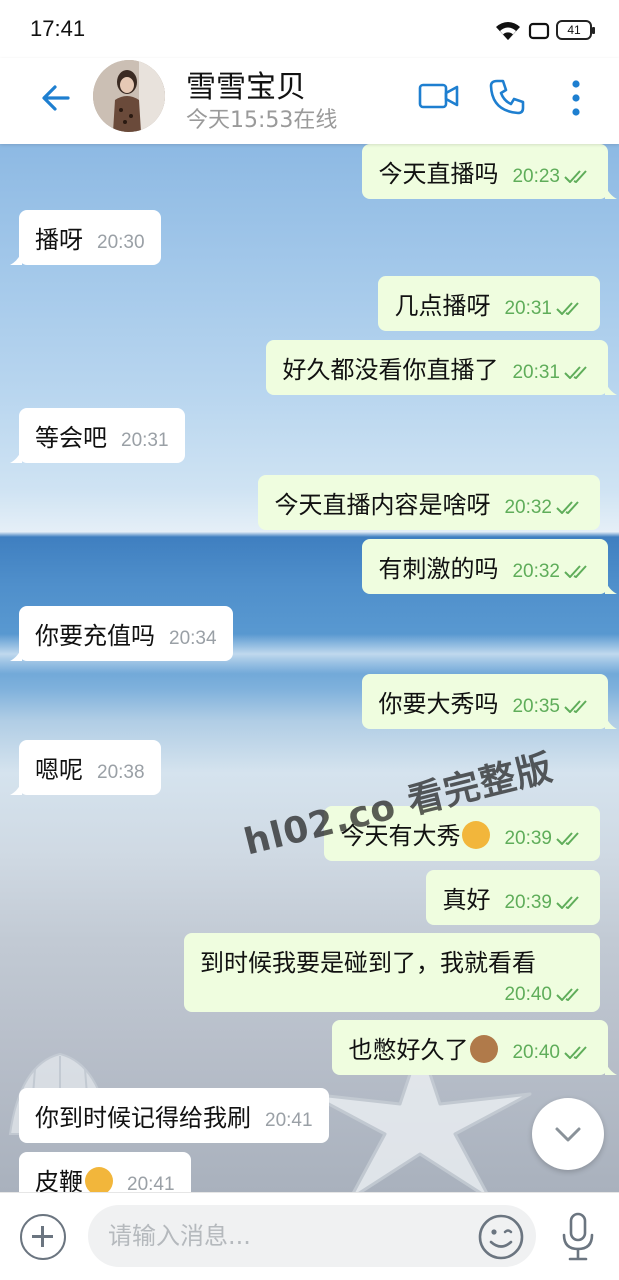 The height and width of the screenshot is (1280, 619). Describe the element at coordinates (442, 306) in the screenshot. I see `message-text: 几点播呀` at that location.